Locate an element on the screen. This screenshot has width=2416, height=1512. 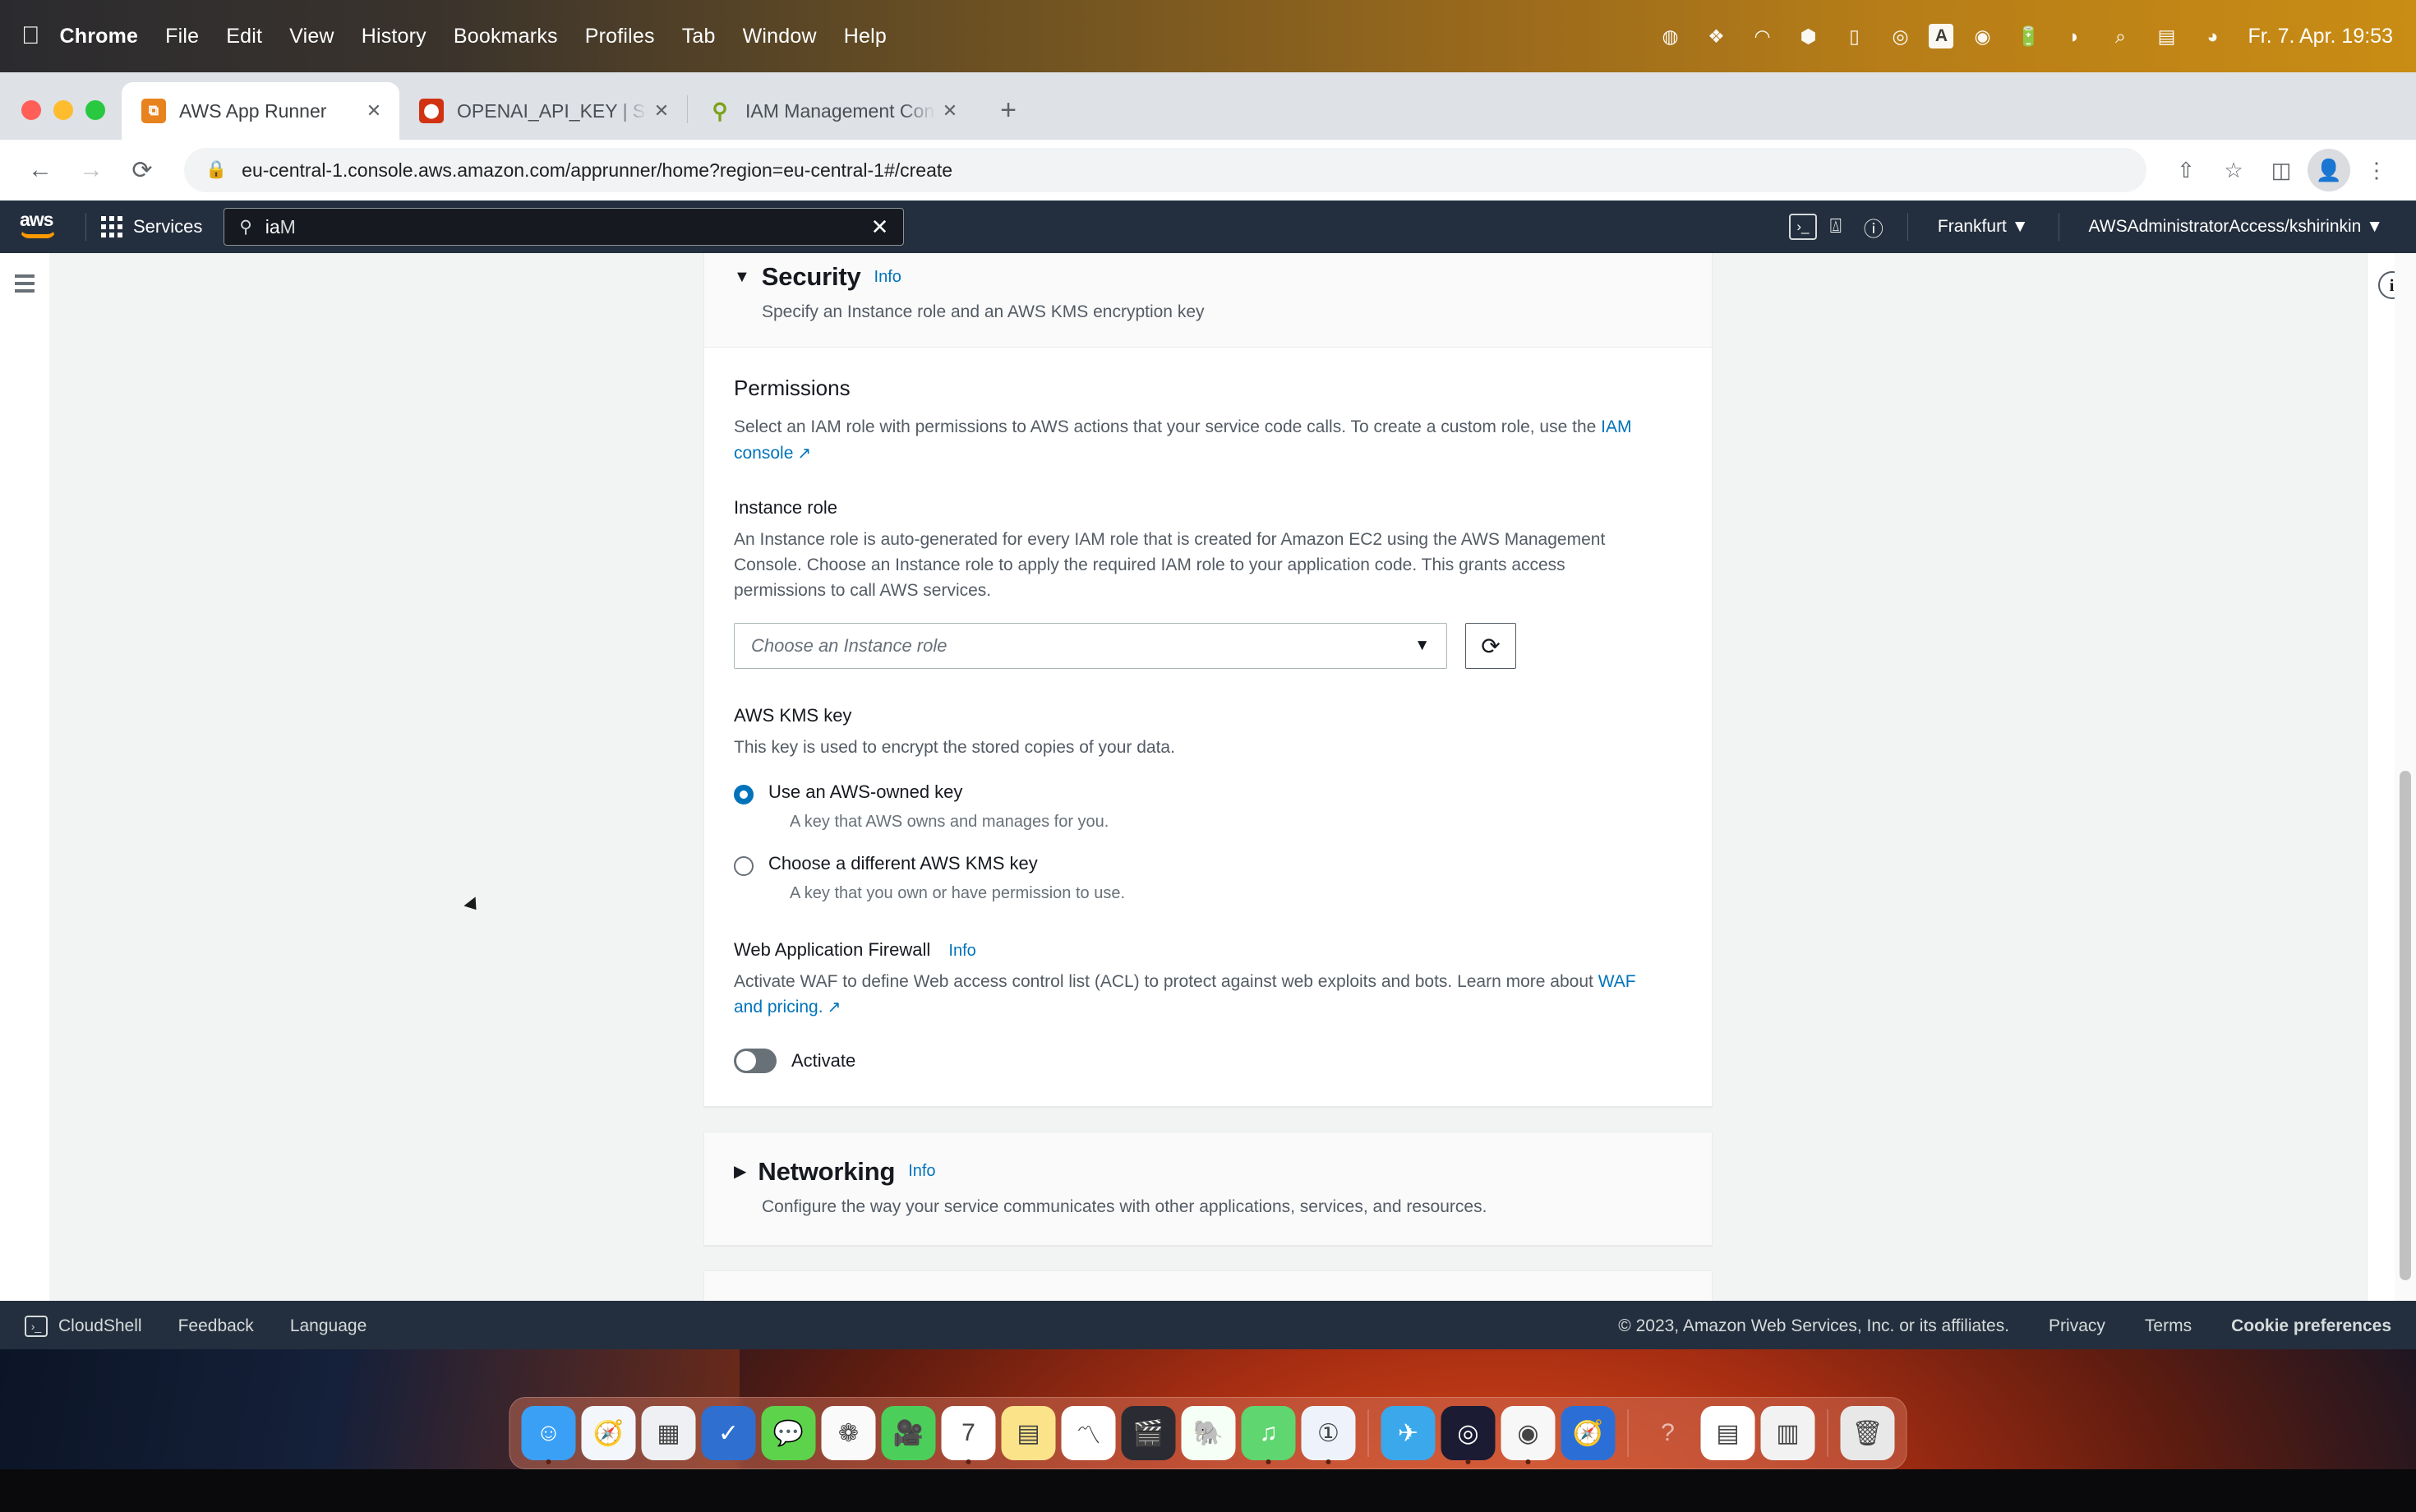
aws-search-input: ⚲ iaM ✕ is located at coordinates (565, 227).